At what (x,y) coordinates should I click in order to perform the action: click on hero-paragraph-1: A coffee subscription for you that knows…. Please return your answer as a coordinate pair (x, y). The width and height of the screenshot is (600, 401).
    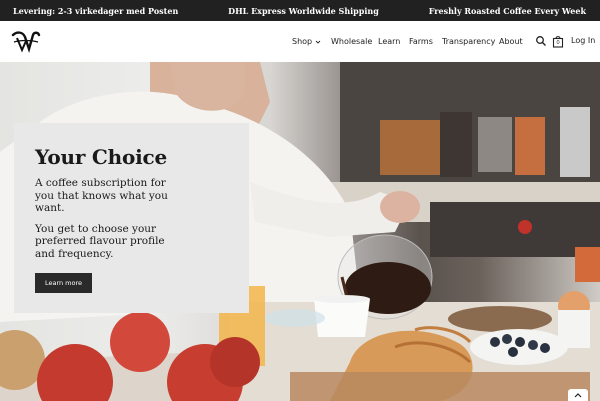
    Looking at the image, I should click on (101, 195).